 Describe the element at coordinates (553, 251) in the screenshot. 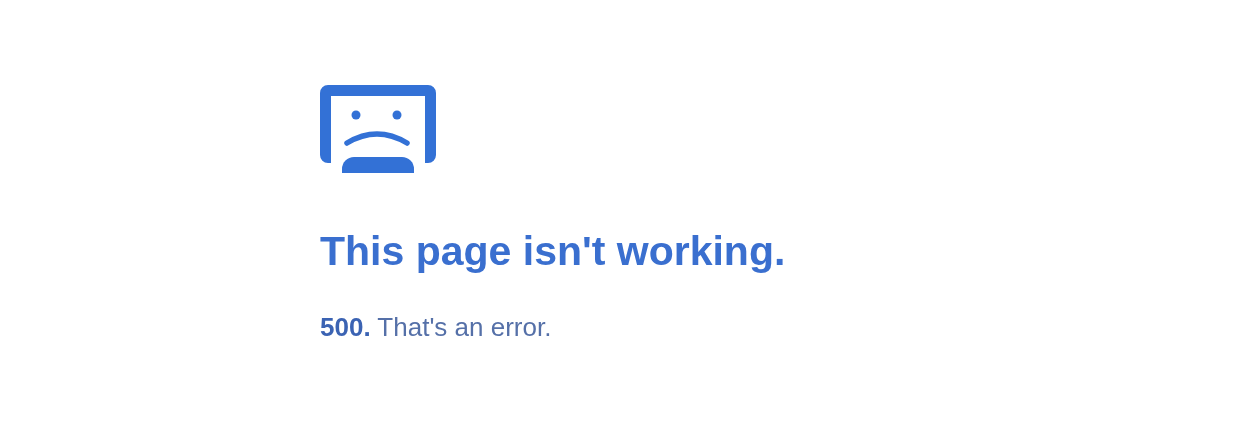

I see `error-heading: This page isn't working.` at that location.